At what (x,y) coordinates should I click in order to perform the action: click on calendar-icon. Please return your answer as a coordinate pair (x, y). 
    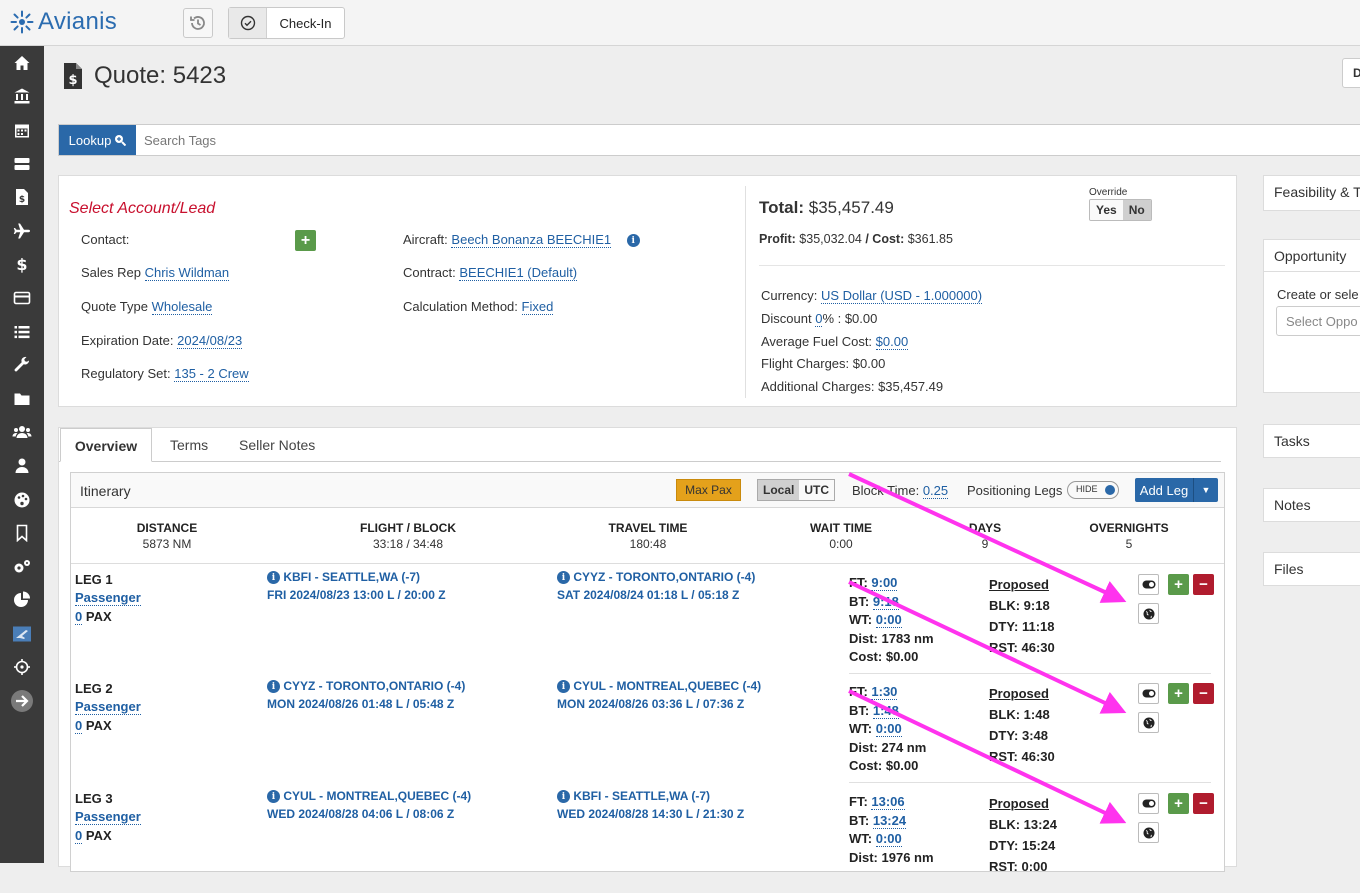
    Looking at the image, I should click on (22, 130).